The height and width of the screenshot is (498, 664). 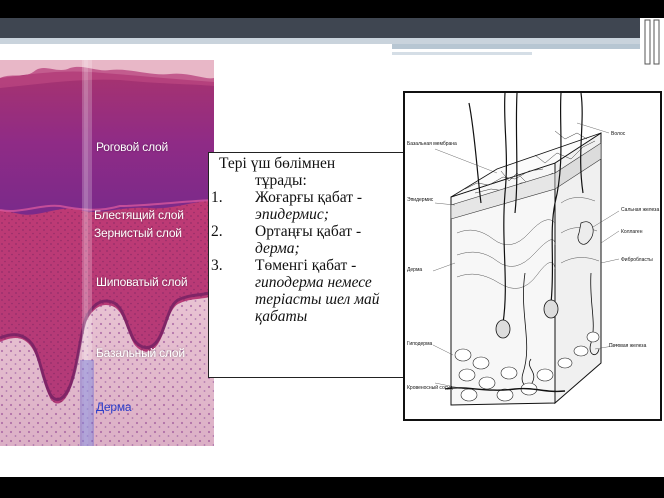 What do you see at coordinates (652, 42) in the screenshot?
I see `corner-decoration` at bounding box center [652, 42].